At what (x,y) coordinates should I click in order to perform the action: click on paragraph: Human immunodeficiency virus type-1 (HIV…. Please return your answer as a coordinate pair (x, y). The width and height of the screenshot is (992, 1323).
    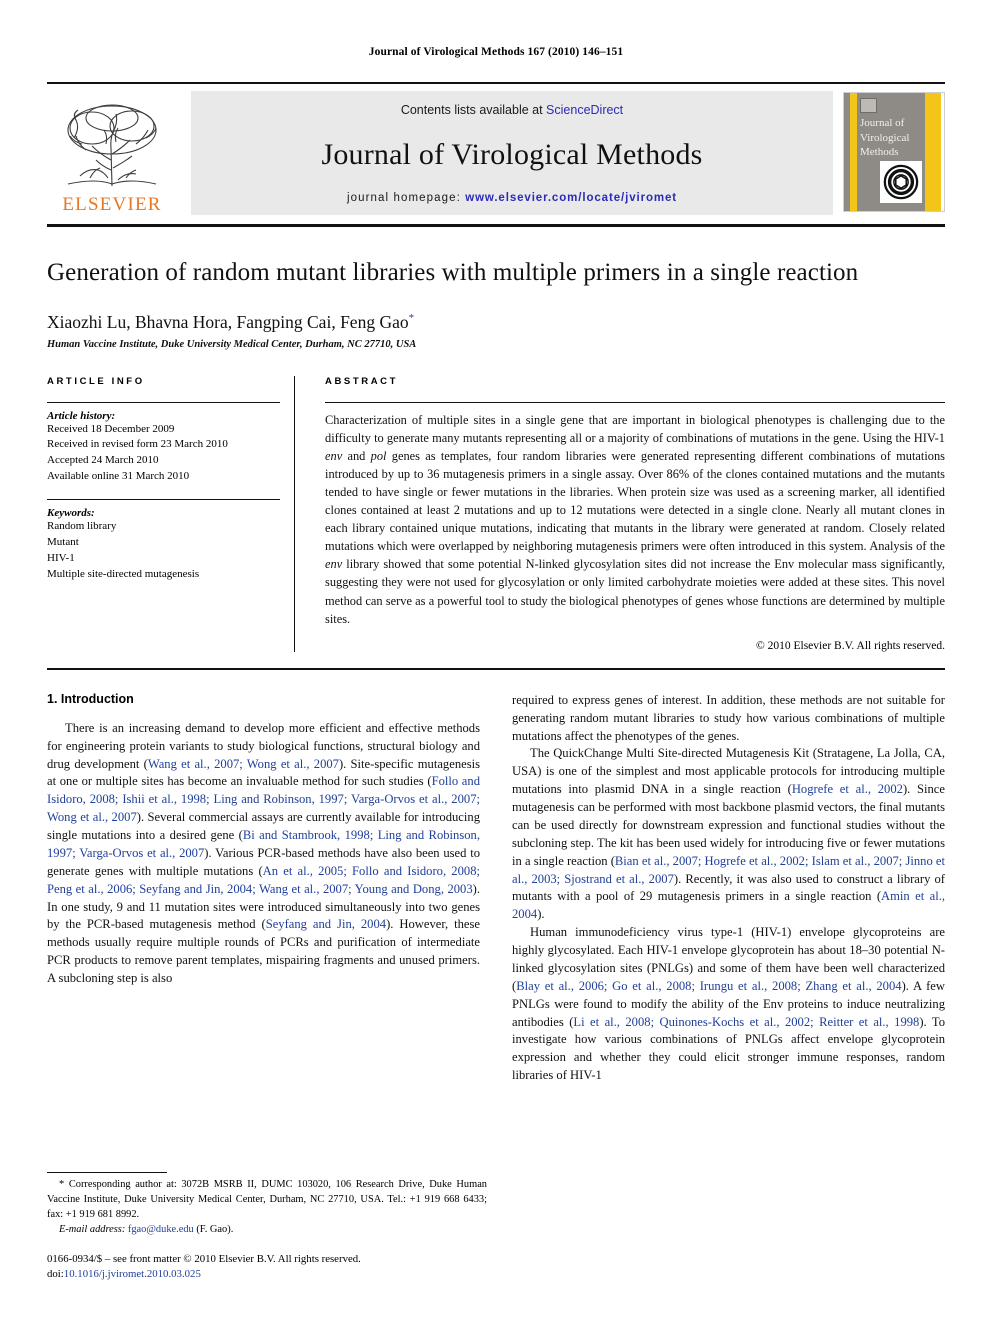
    Looking at the image, I should click on (728, 1004).